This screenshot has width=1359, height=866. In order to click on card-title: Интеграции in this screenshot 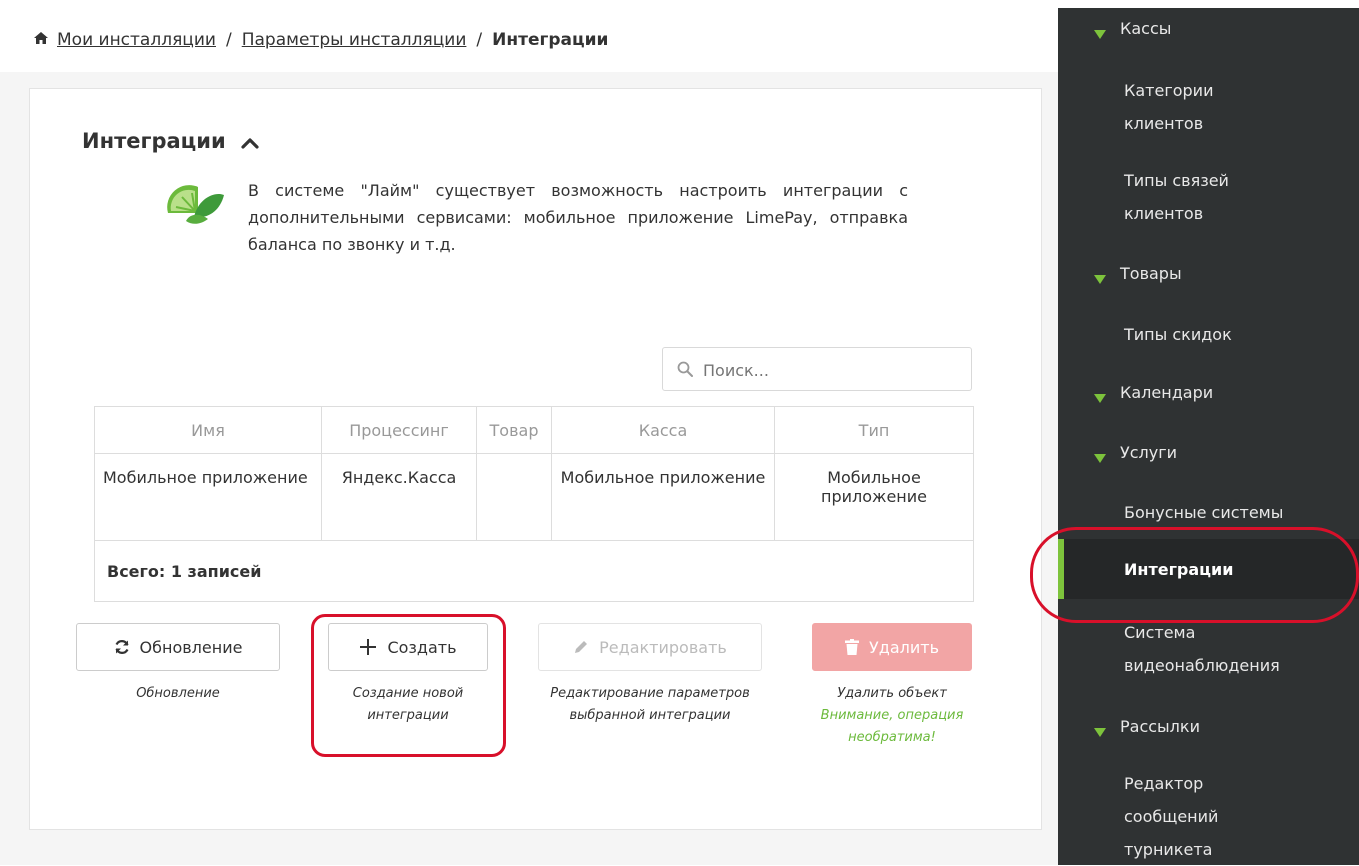, I will do `click(170, 141)`.